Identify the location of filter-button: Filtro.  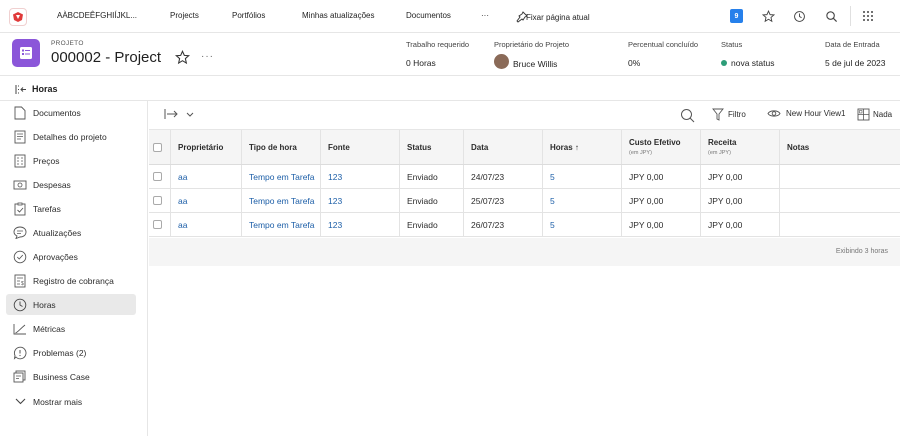
(729, 114).